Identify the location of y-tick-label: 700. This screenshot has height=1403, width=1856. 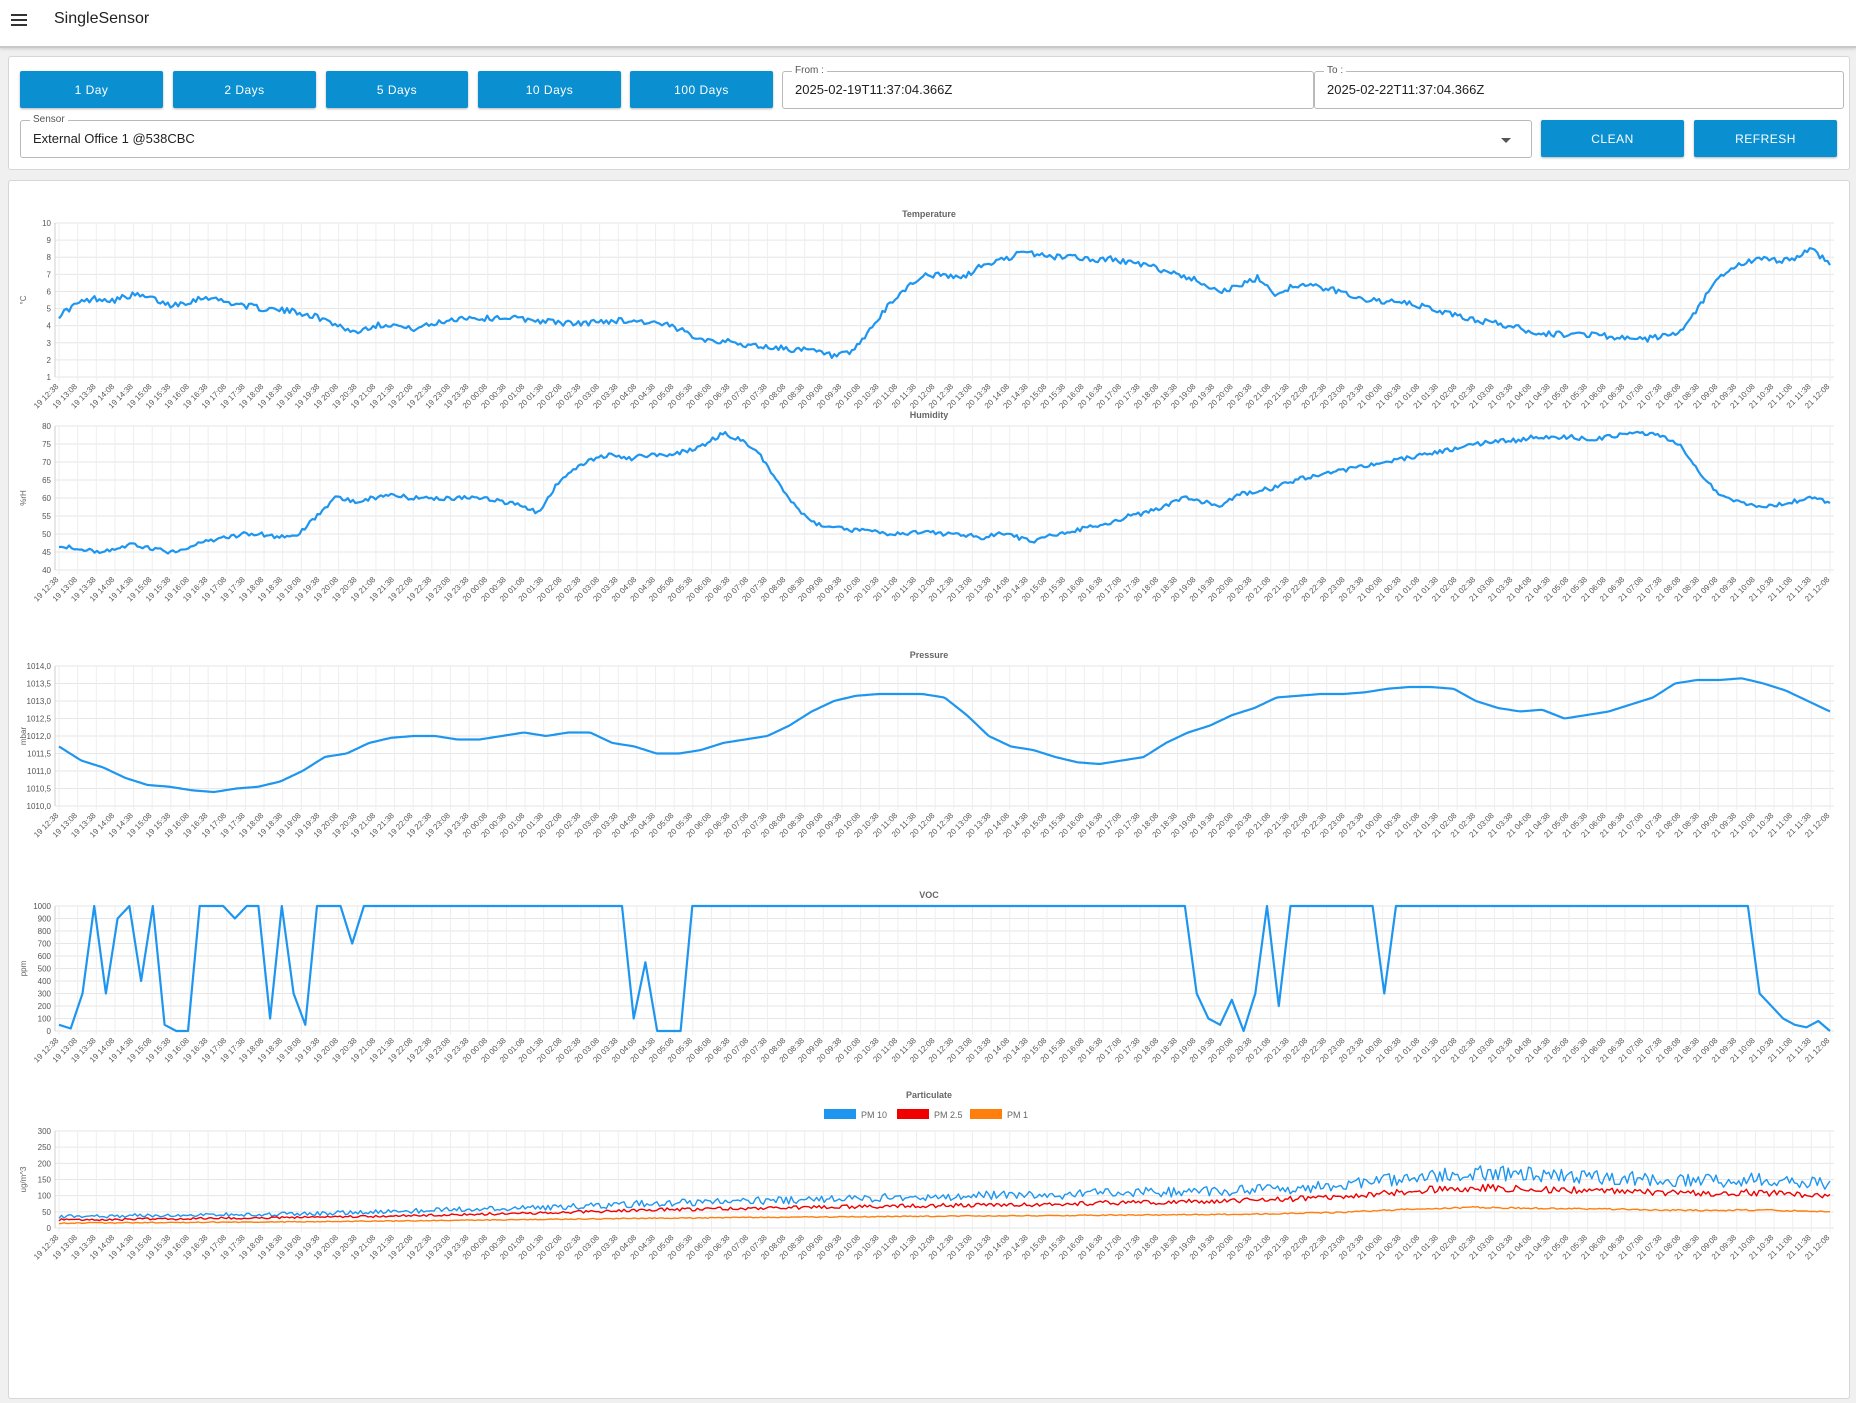
(45, 944).